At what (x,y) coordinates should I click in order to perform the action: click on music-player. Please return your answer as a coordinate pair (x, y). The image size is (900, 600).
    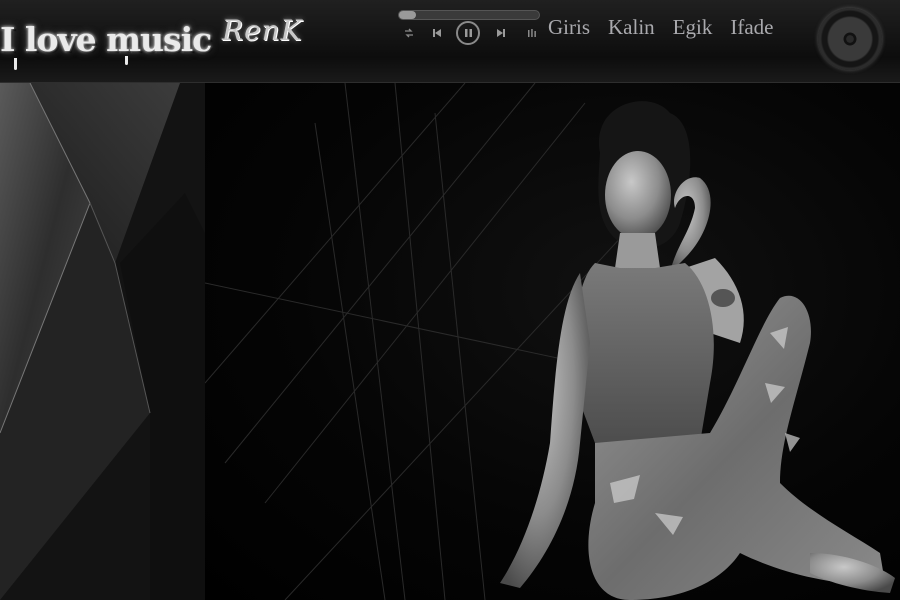
    Looking at the image, I should click on (469, 28).